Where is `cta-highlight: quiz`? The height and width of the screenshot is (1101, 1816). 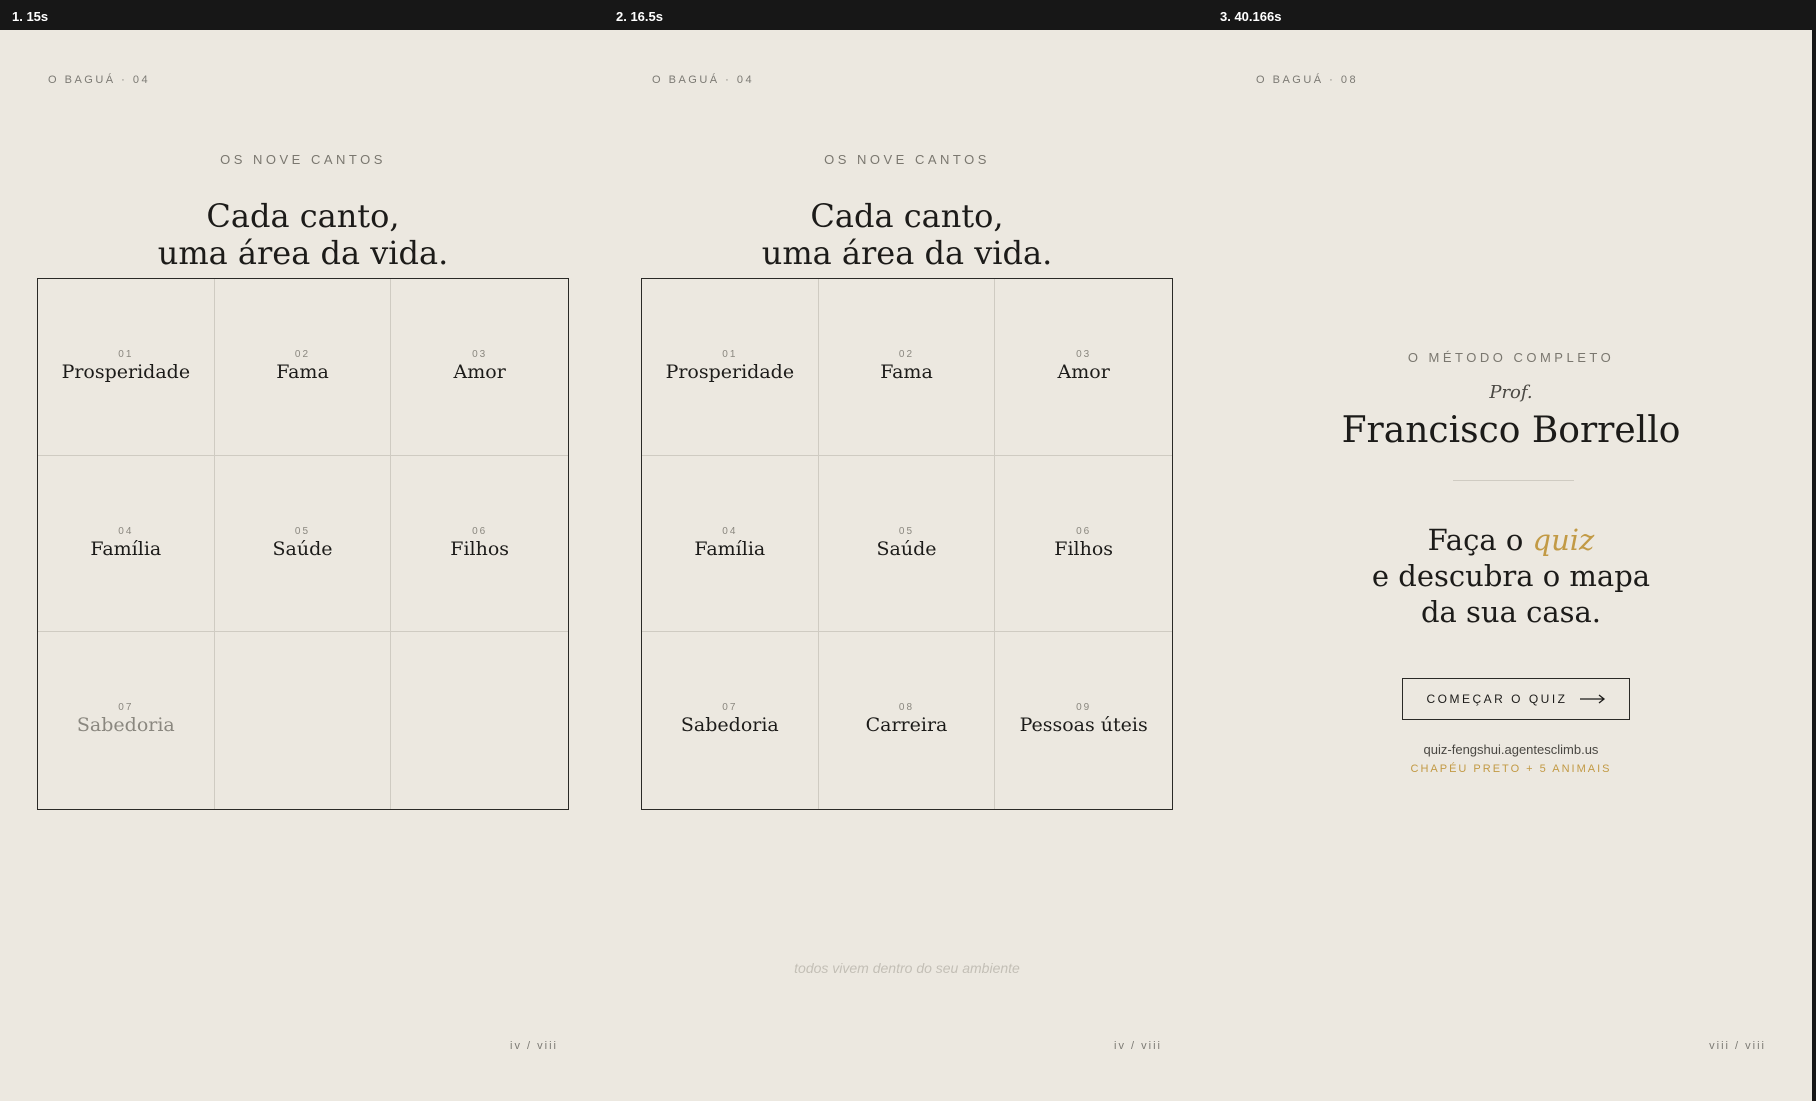 cta-highlight: quiz is located at coordinates (1563, 540).